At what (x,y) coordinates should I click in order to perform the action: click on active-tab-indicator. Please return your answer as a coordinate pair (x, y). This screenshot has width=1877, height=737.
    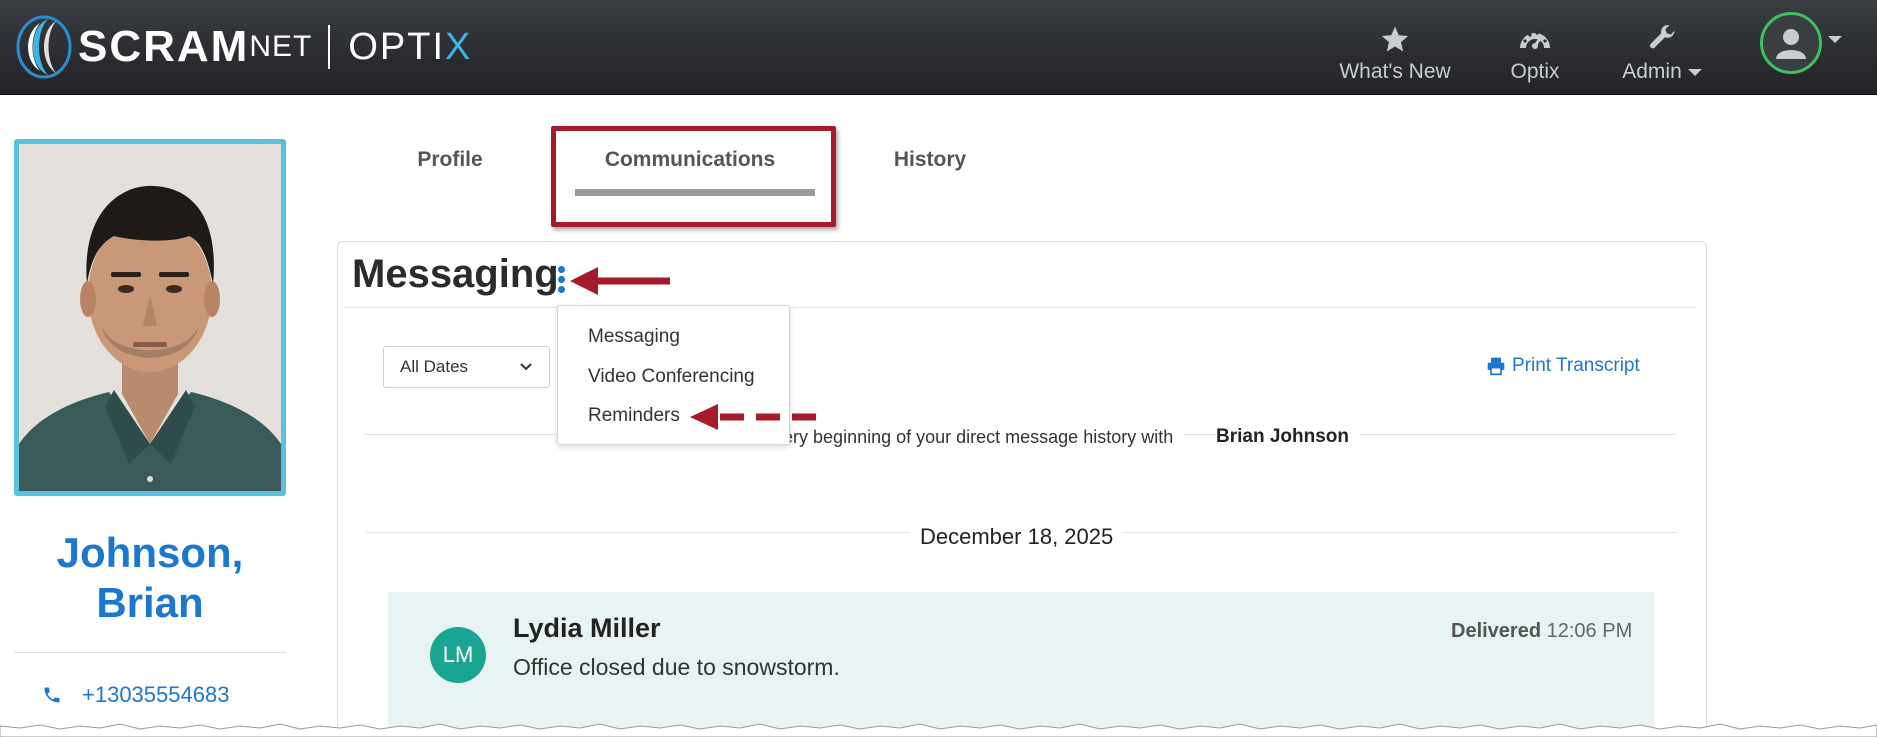
    Looking at the image, I should click on (695, 192).